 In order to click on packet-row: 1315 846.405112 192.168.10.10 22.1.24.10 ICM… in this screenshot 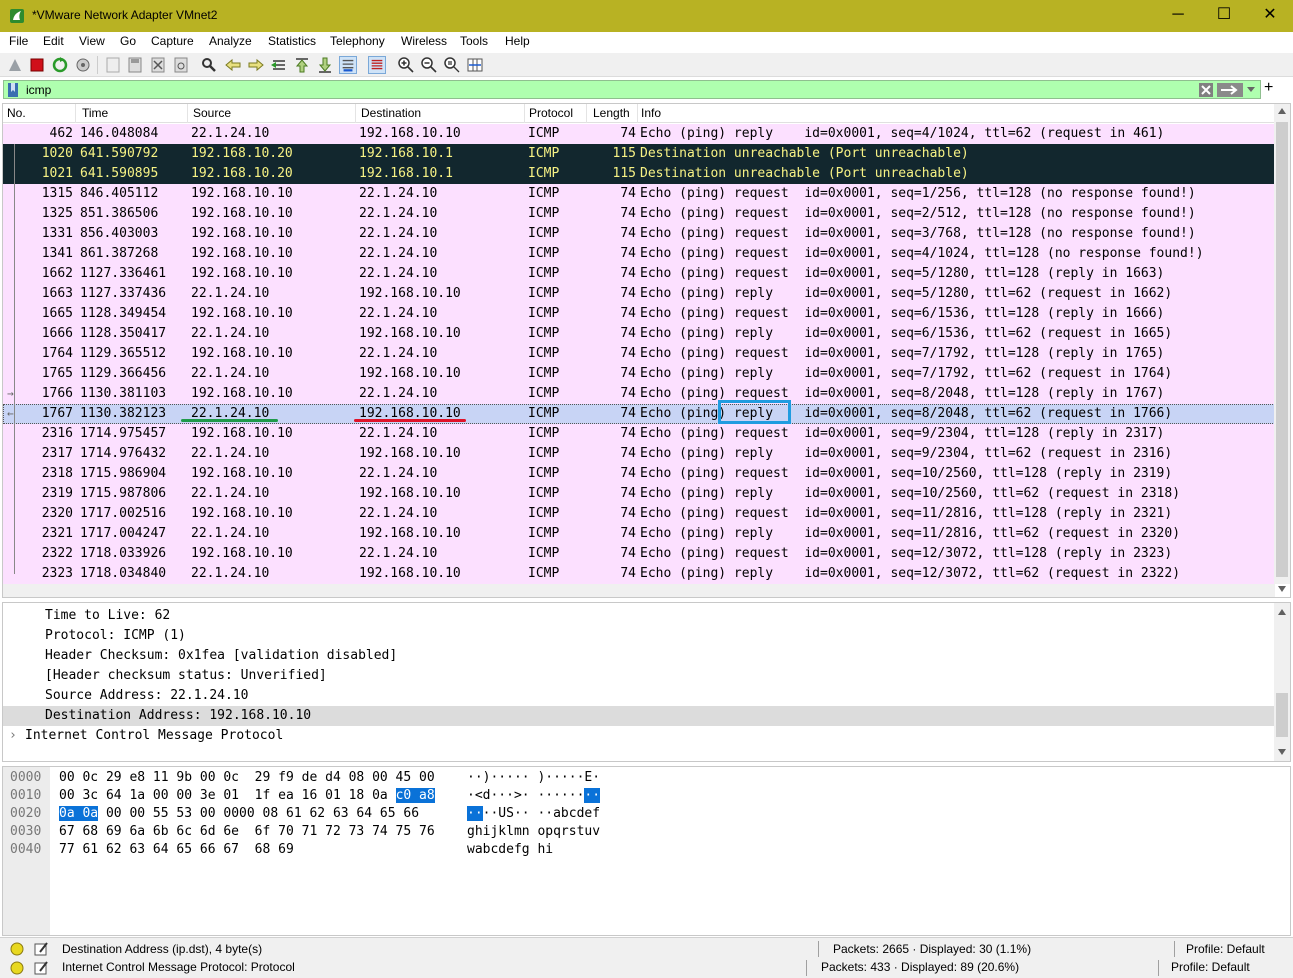, I will do `click(639, 194)`.